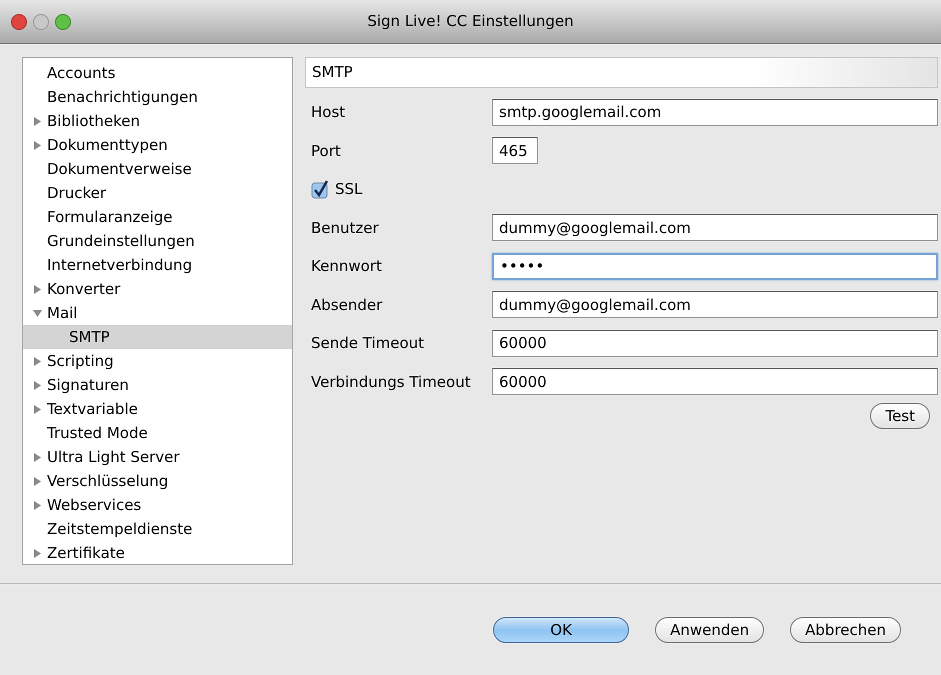 The image size is (941, 675). I want to click on input-field: 465, so click(515, 150).